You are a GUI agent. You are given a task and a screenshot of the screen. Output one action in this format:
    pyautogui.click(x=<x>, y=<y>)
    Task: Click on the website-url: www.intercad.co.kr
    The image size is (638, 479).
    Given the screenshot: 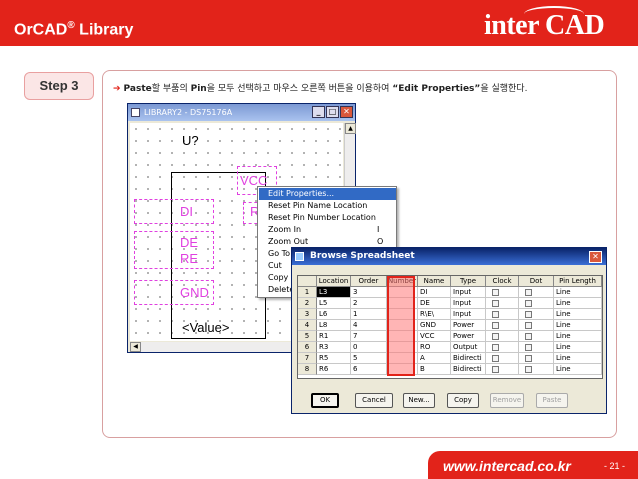 What is the action you would take?
    pyautogui.click(x=507, y=466)
    